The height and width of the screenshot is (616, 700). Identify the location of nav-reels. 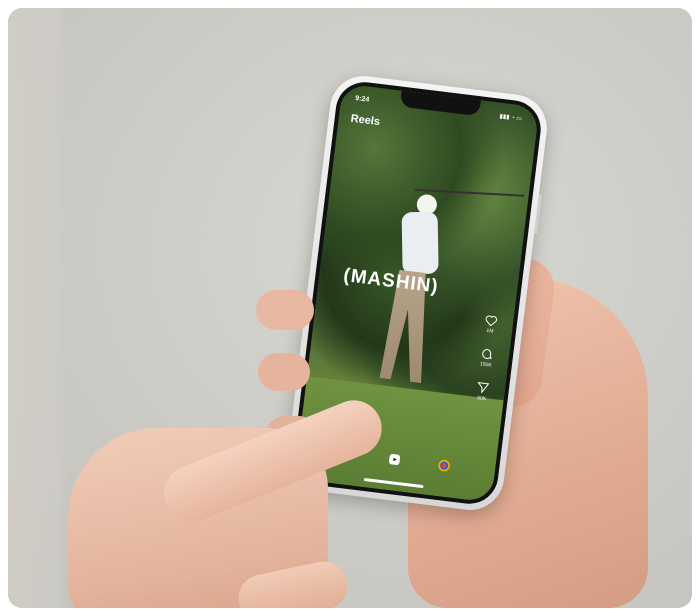
(395, 459).